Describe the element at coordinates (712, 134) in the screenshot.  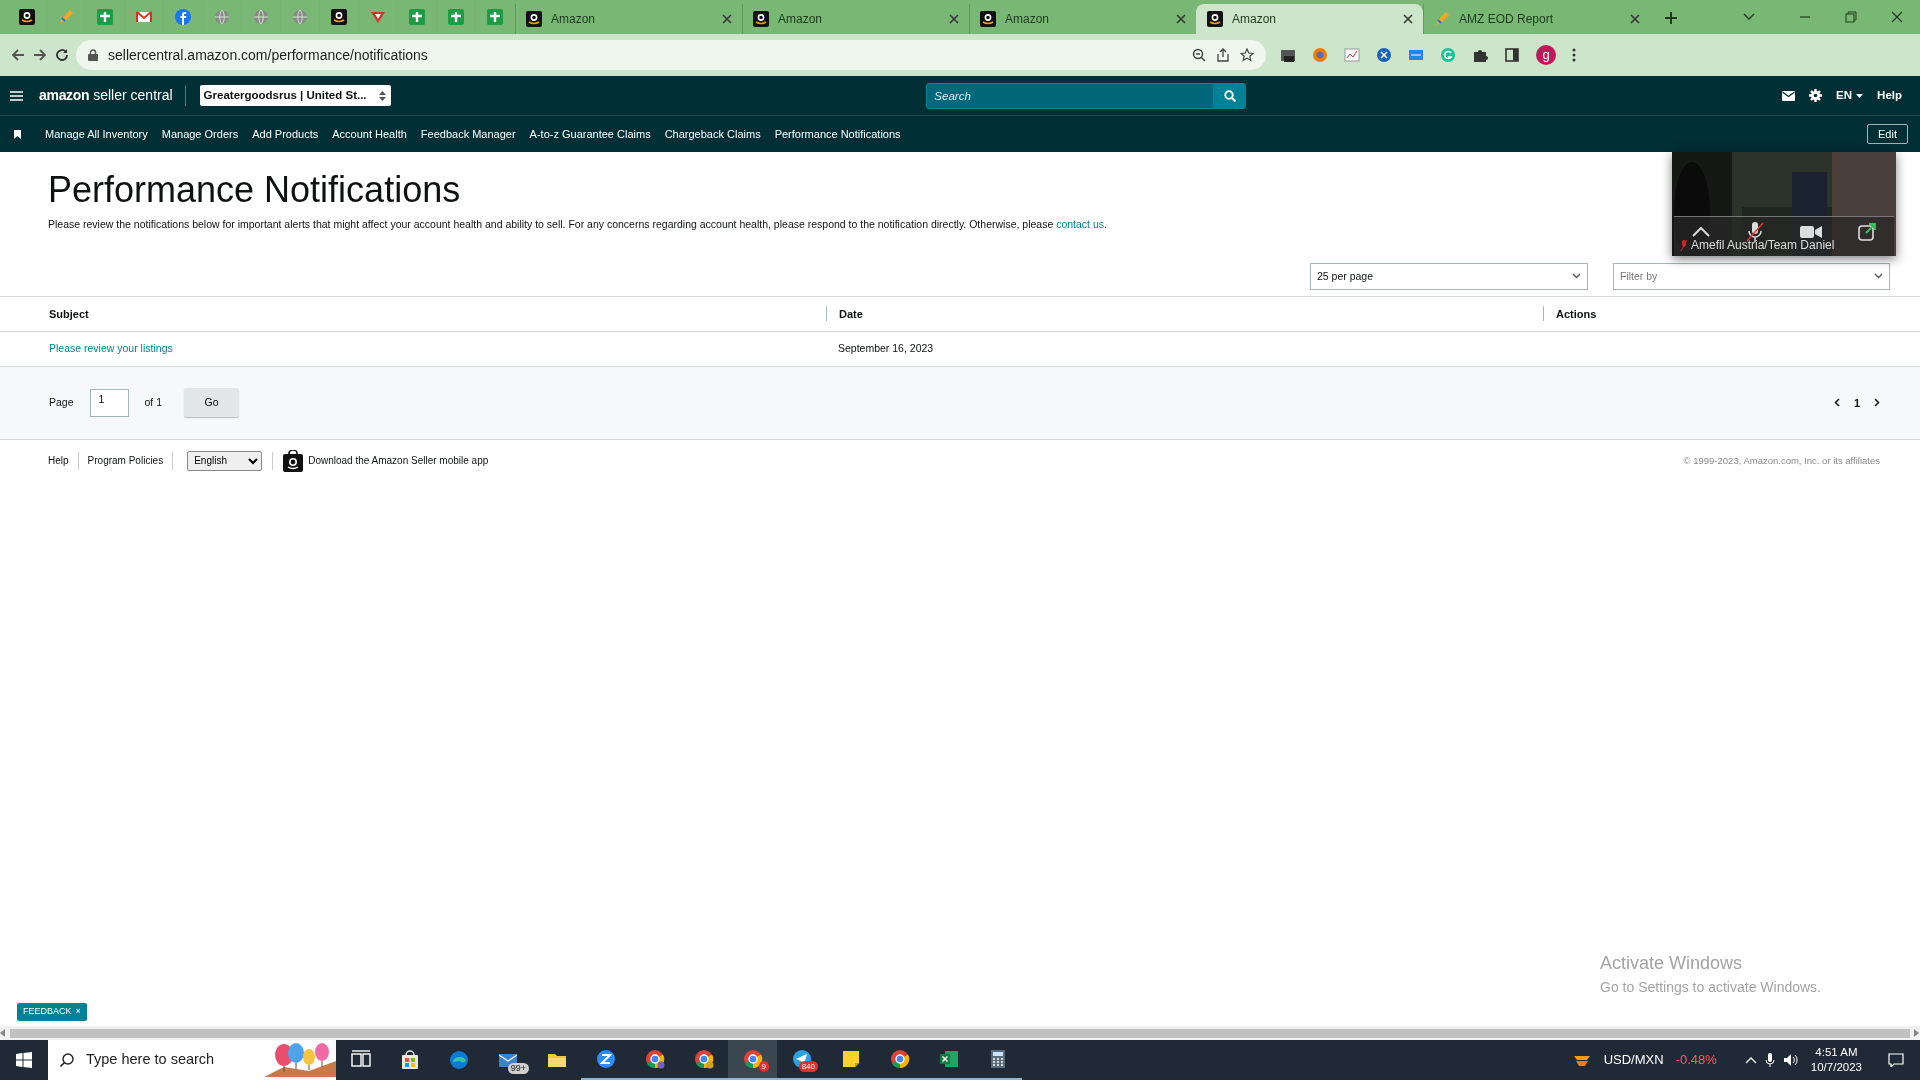
I see `nav-link: Chargeback Claims` at that location.